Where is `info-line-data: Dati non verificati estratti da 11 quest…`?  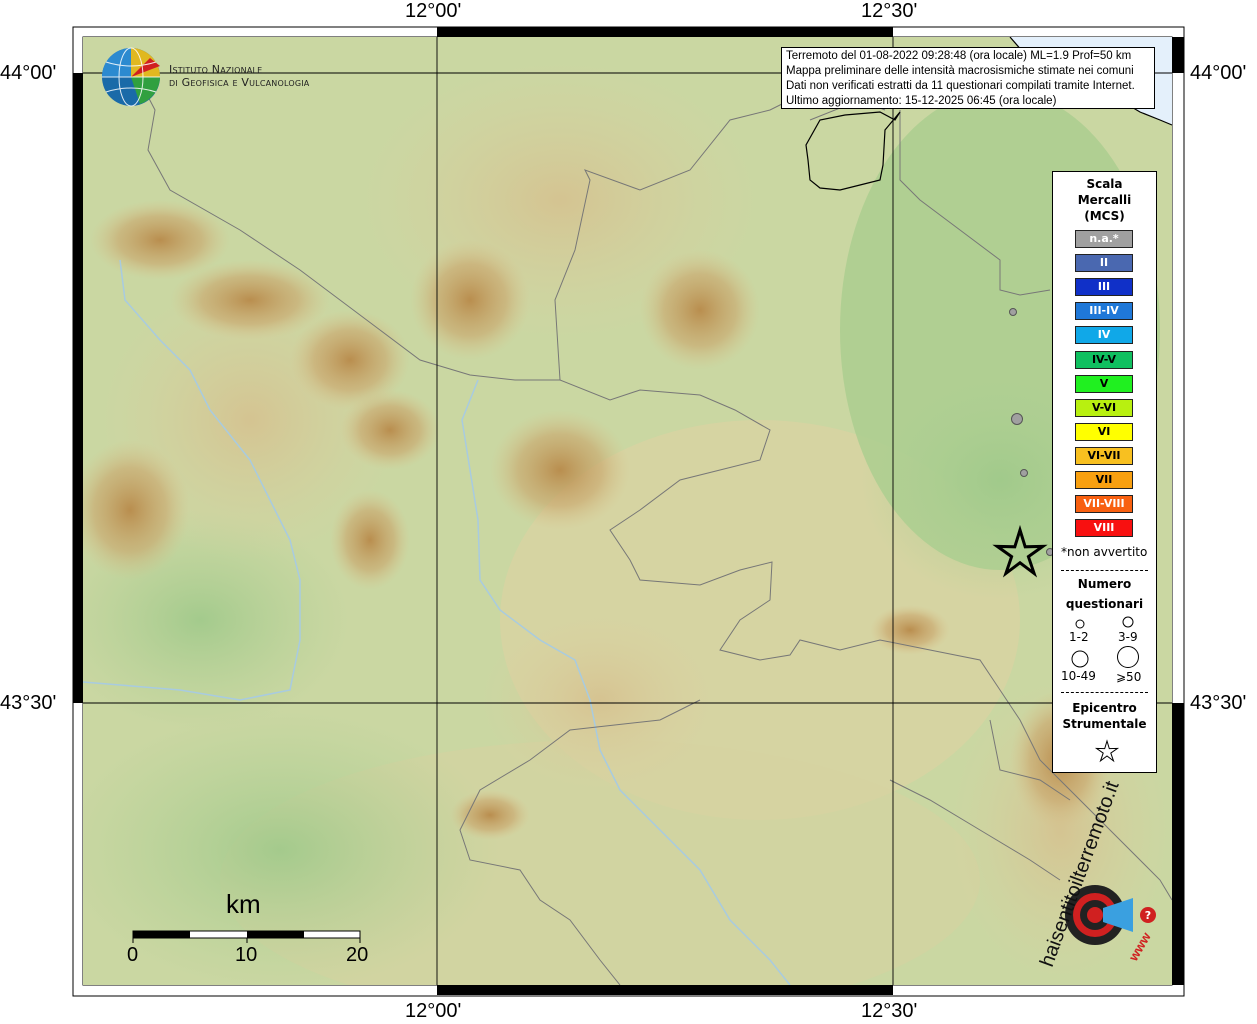 info-line-data: Dati non verificati estratti da 11 quest… is located at coordinates (960, 86).